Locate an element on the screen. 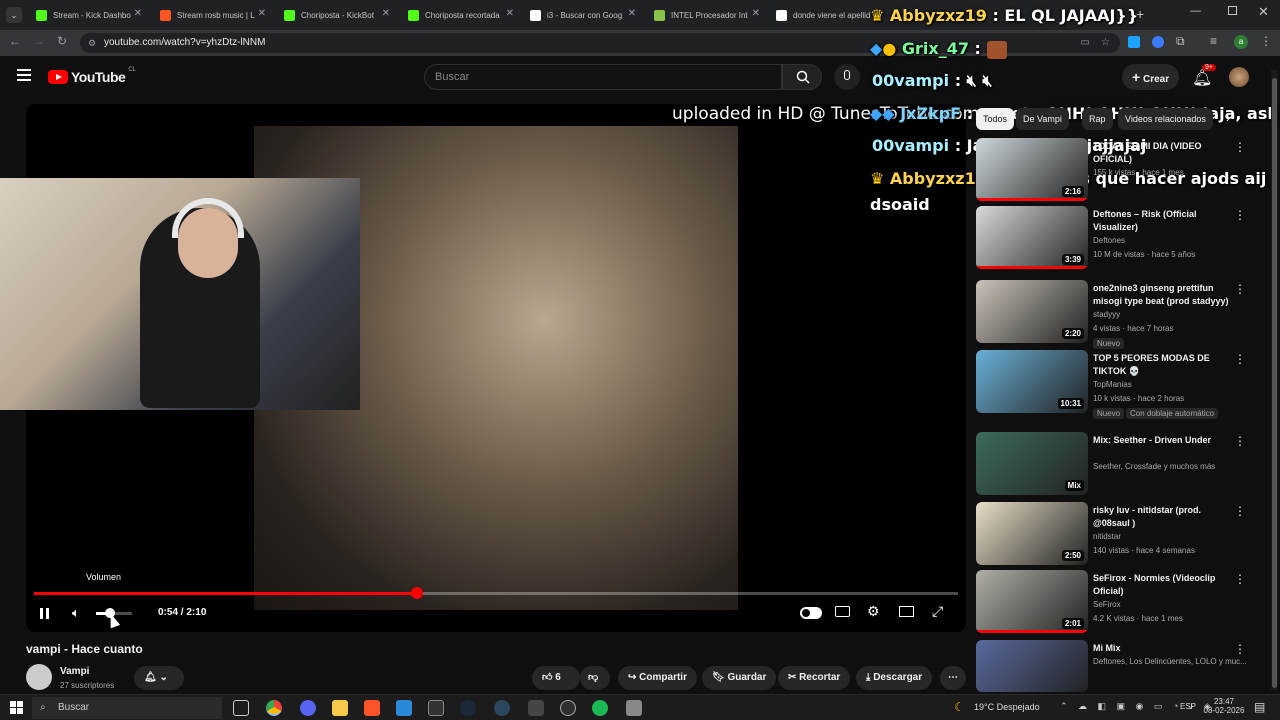 The width and height of the screenshot is (1280, 720). chip-all: Todos is located at coordinates (995, 119).